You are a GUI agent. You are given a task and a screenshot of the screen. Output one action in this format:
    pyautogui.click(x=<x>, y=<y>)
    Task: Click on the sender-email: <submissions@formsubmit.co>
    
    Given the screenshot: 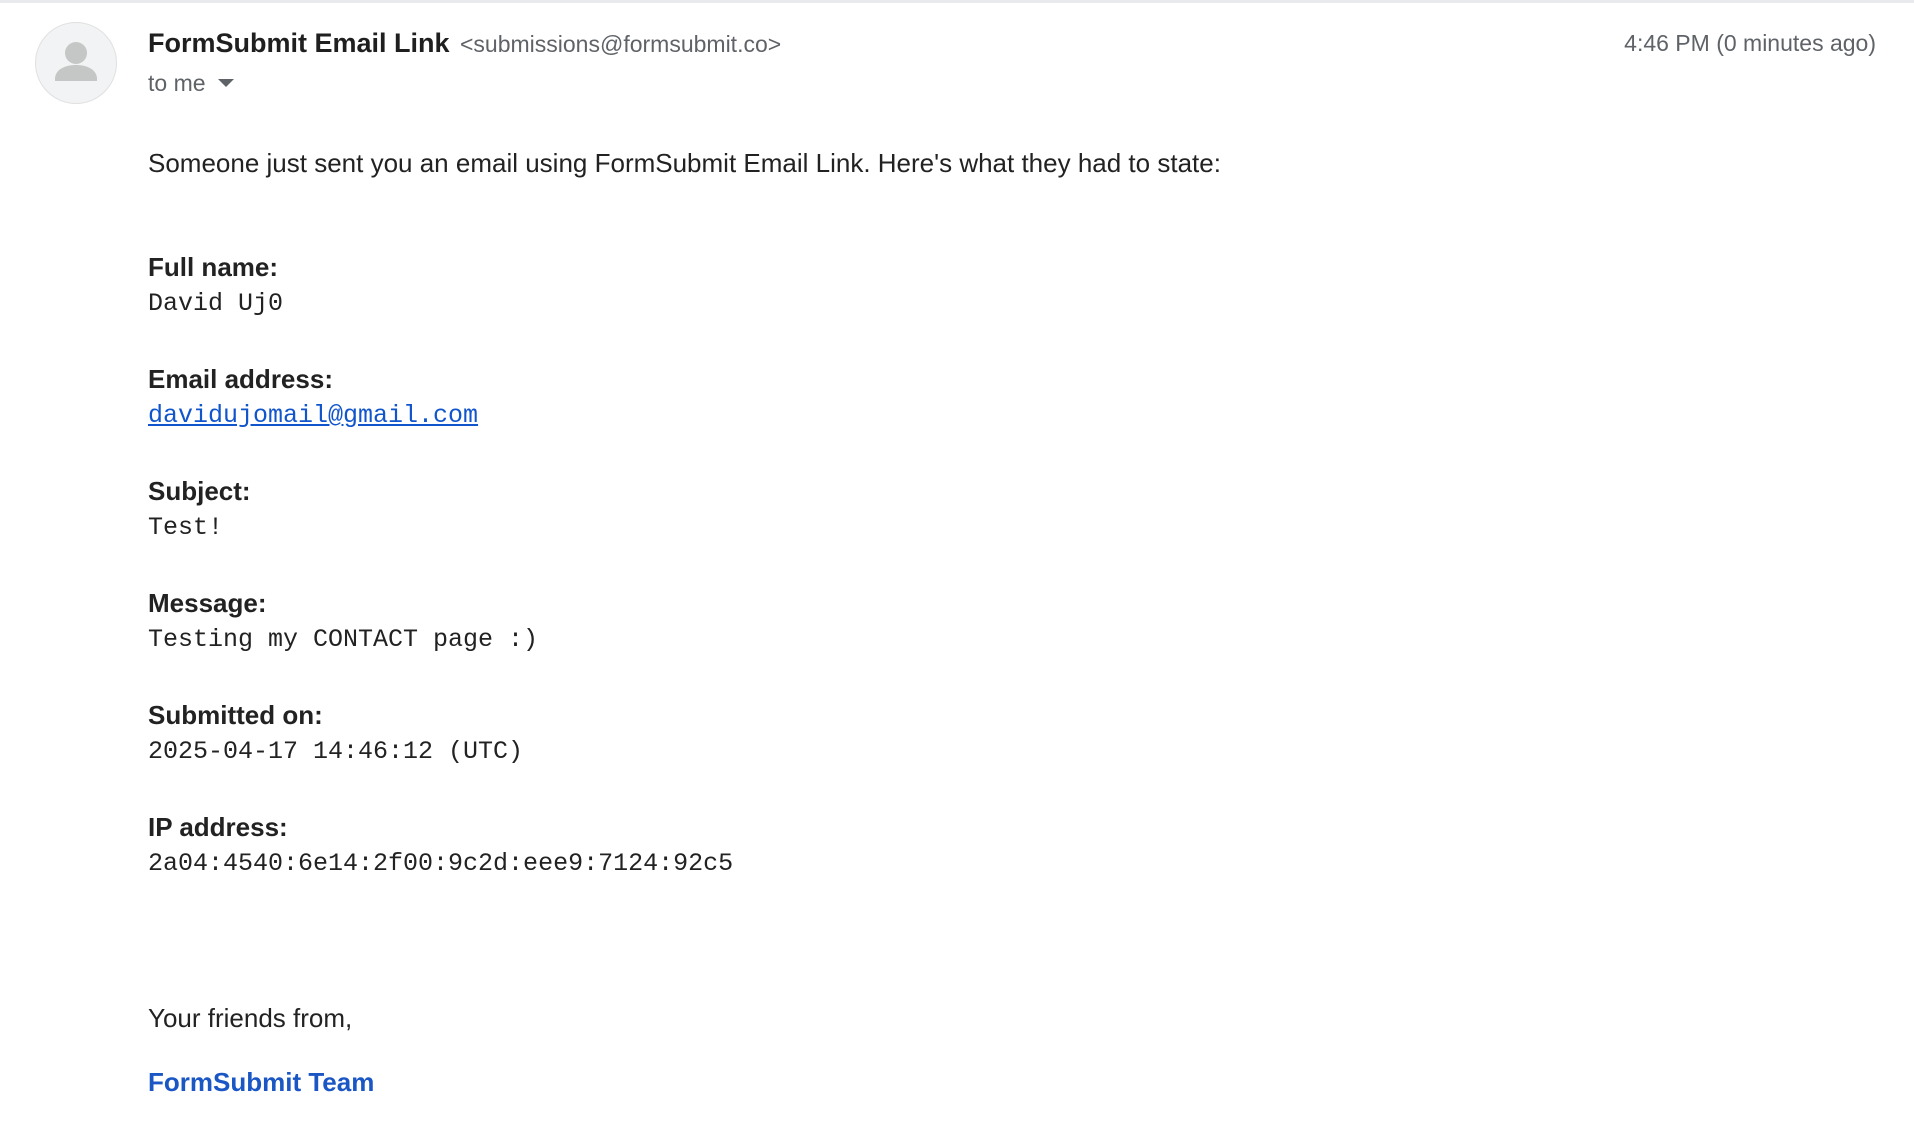 What is the action you would take?
    pyautogui.click(x=621, y=44)
    